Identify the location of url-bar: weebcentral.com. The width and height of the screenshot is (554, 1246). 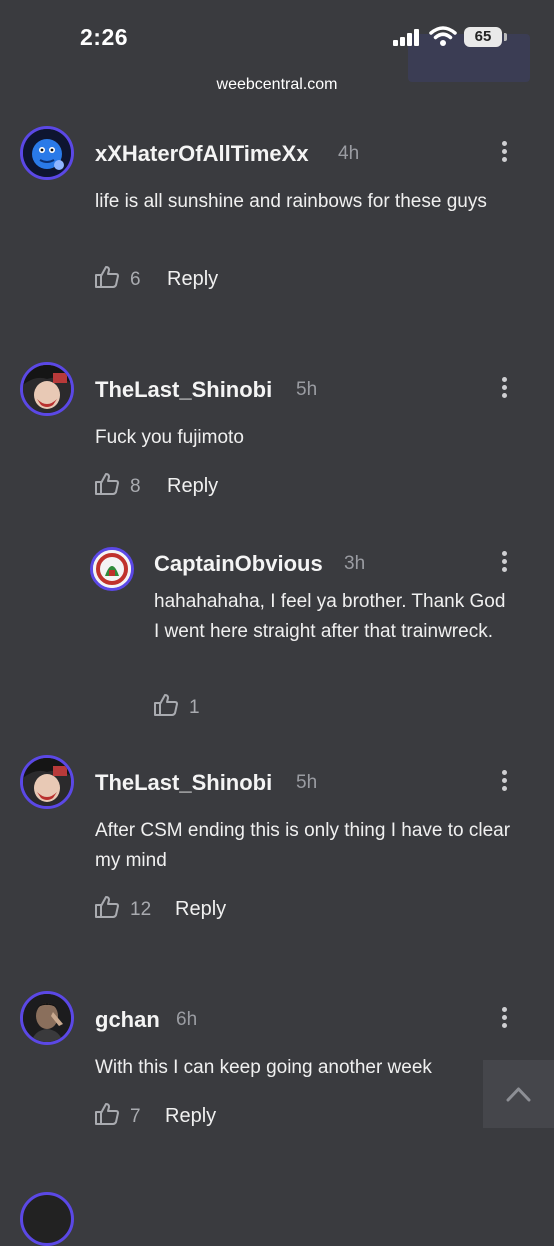
(277, 85).